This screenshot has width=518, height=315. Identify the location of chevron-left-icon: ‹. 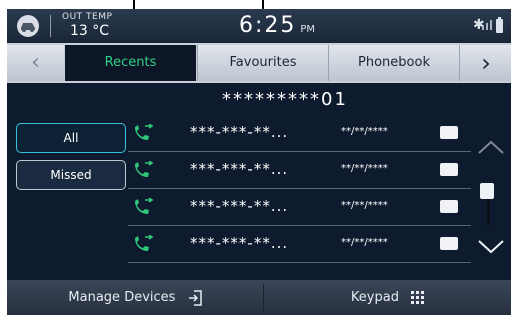
(35, 62).